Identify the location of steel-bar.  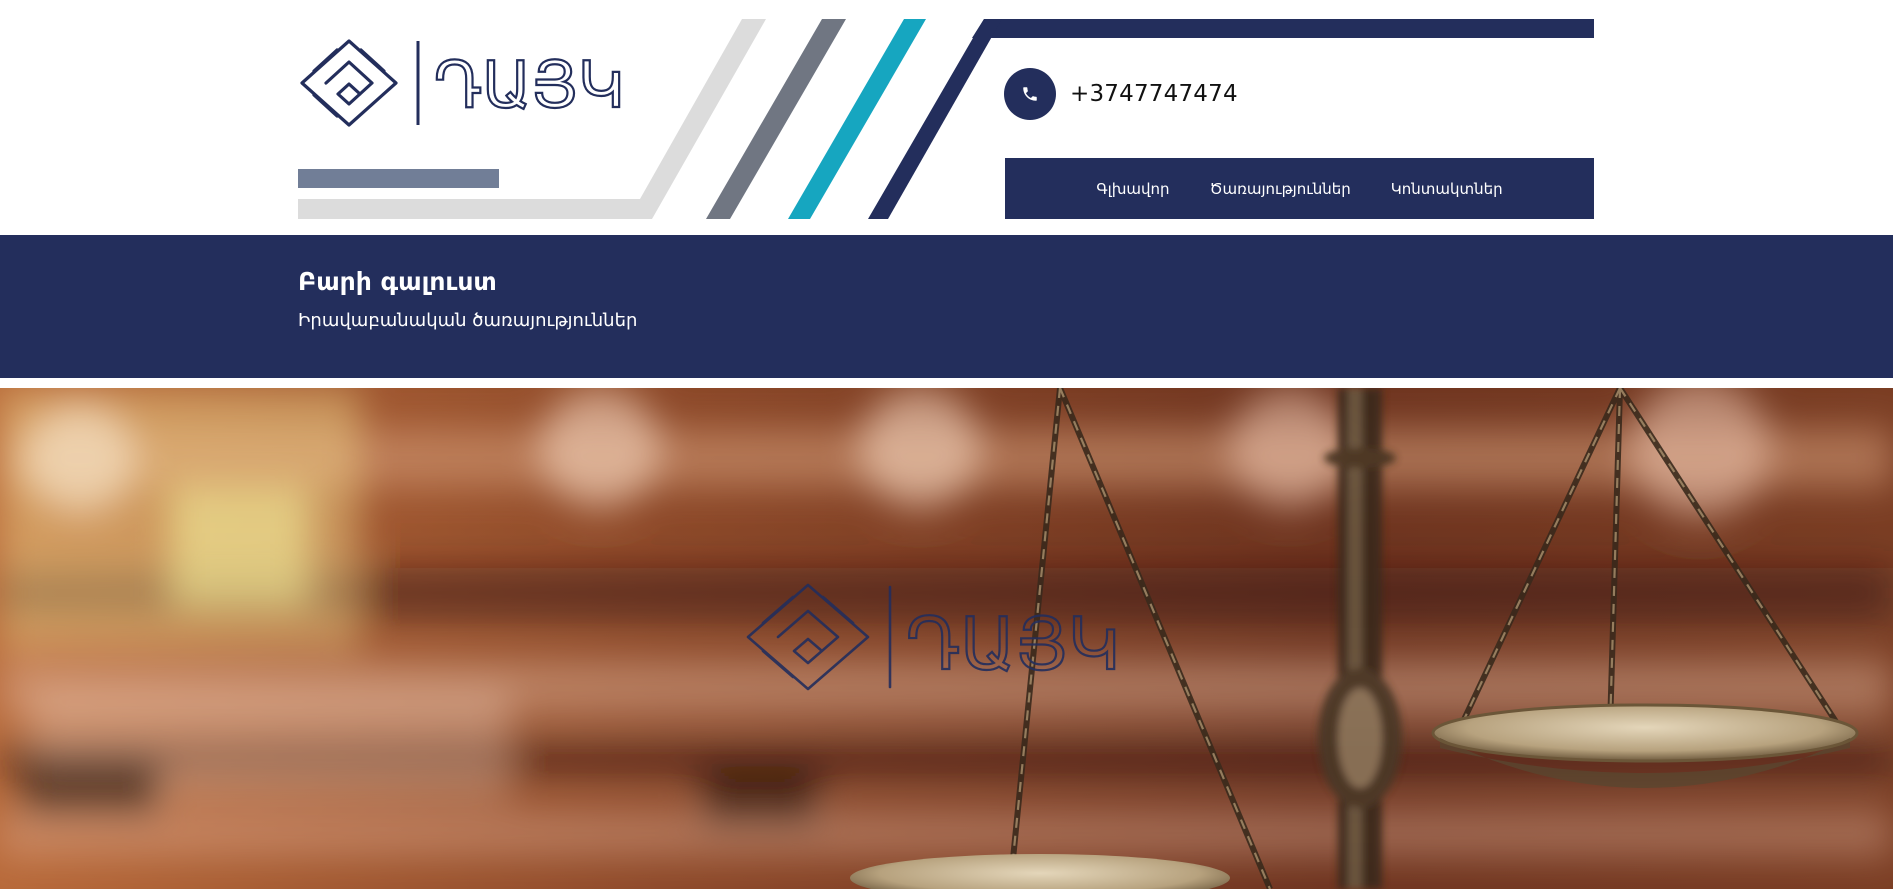
(398, 178).